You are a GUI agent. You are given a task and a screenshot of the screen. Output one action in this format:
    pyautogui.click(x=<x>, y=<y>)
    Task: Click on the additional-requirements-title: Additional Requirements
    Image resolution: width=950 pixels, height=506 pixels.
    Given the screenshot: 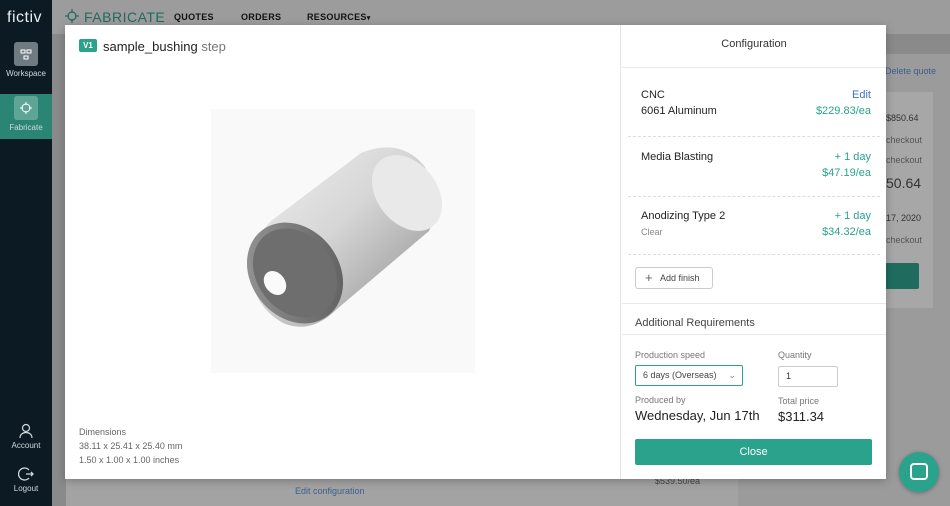 What is the action you would take?
    pyautogui.click(x=695, y=323)
    